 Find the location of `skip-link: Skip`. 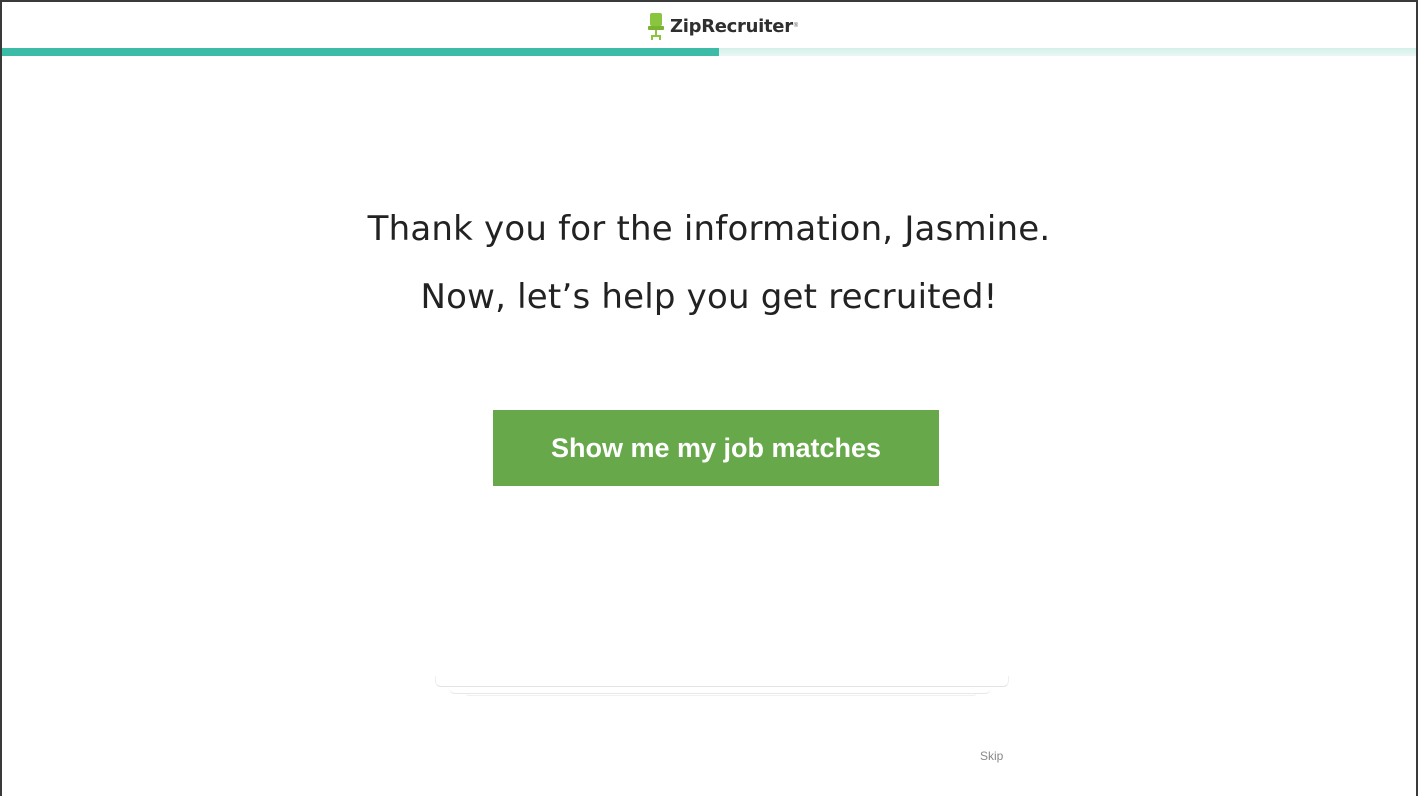

skip-link: Skip is located at coordinates (991, 756).